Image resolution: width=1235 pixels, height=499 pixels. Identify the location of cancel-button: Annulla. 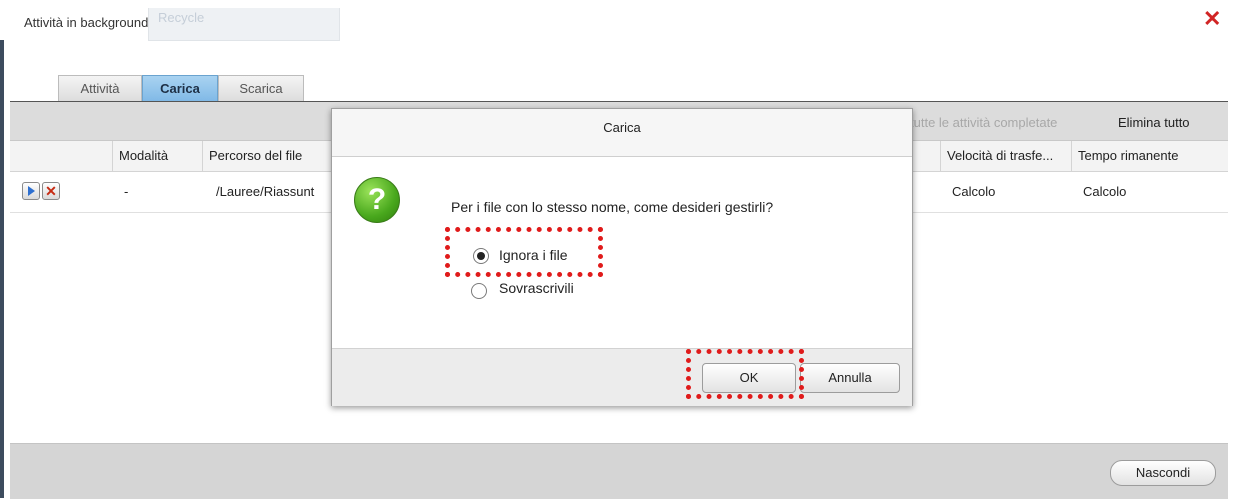
(850, 378).